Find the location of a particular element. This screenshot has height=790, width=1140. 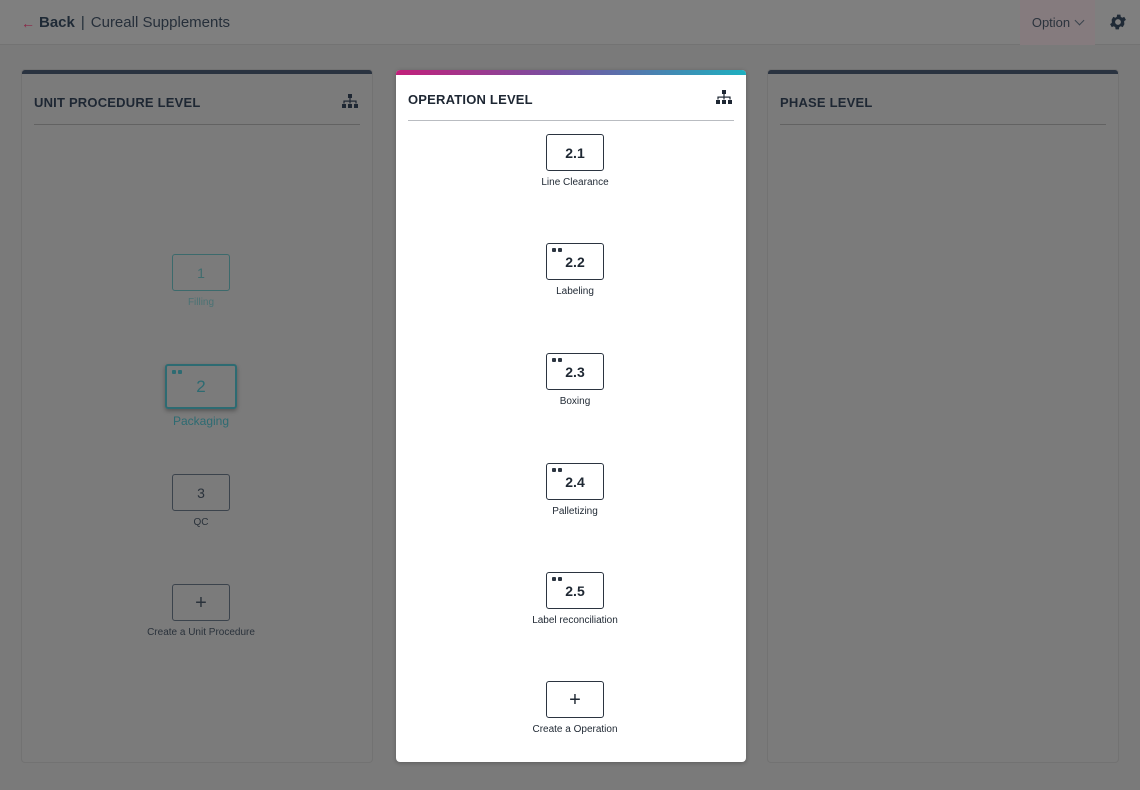

operation-item: 2.3 Boxing is located at coordinates (575, 380).